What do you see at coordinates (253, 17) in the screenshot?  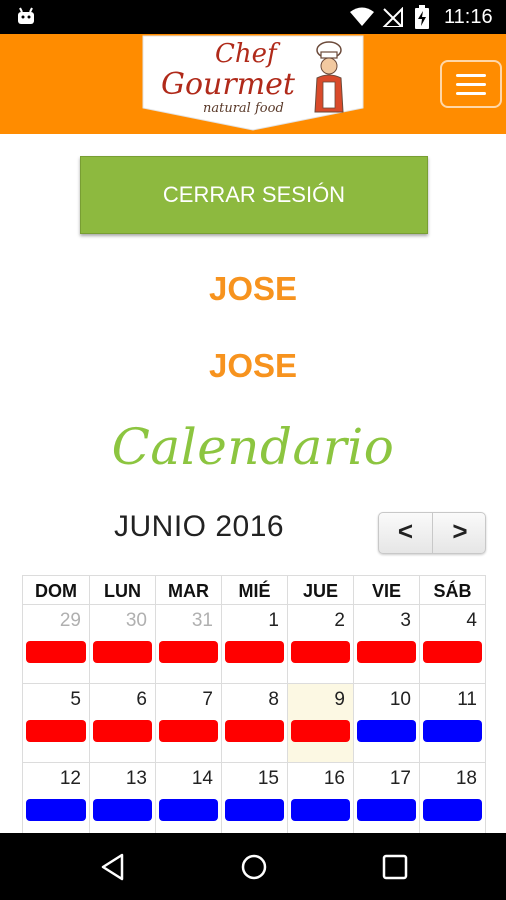 I see `status-bar: 11:16` at bounding box center [253, 17].